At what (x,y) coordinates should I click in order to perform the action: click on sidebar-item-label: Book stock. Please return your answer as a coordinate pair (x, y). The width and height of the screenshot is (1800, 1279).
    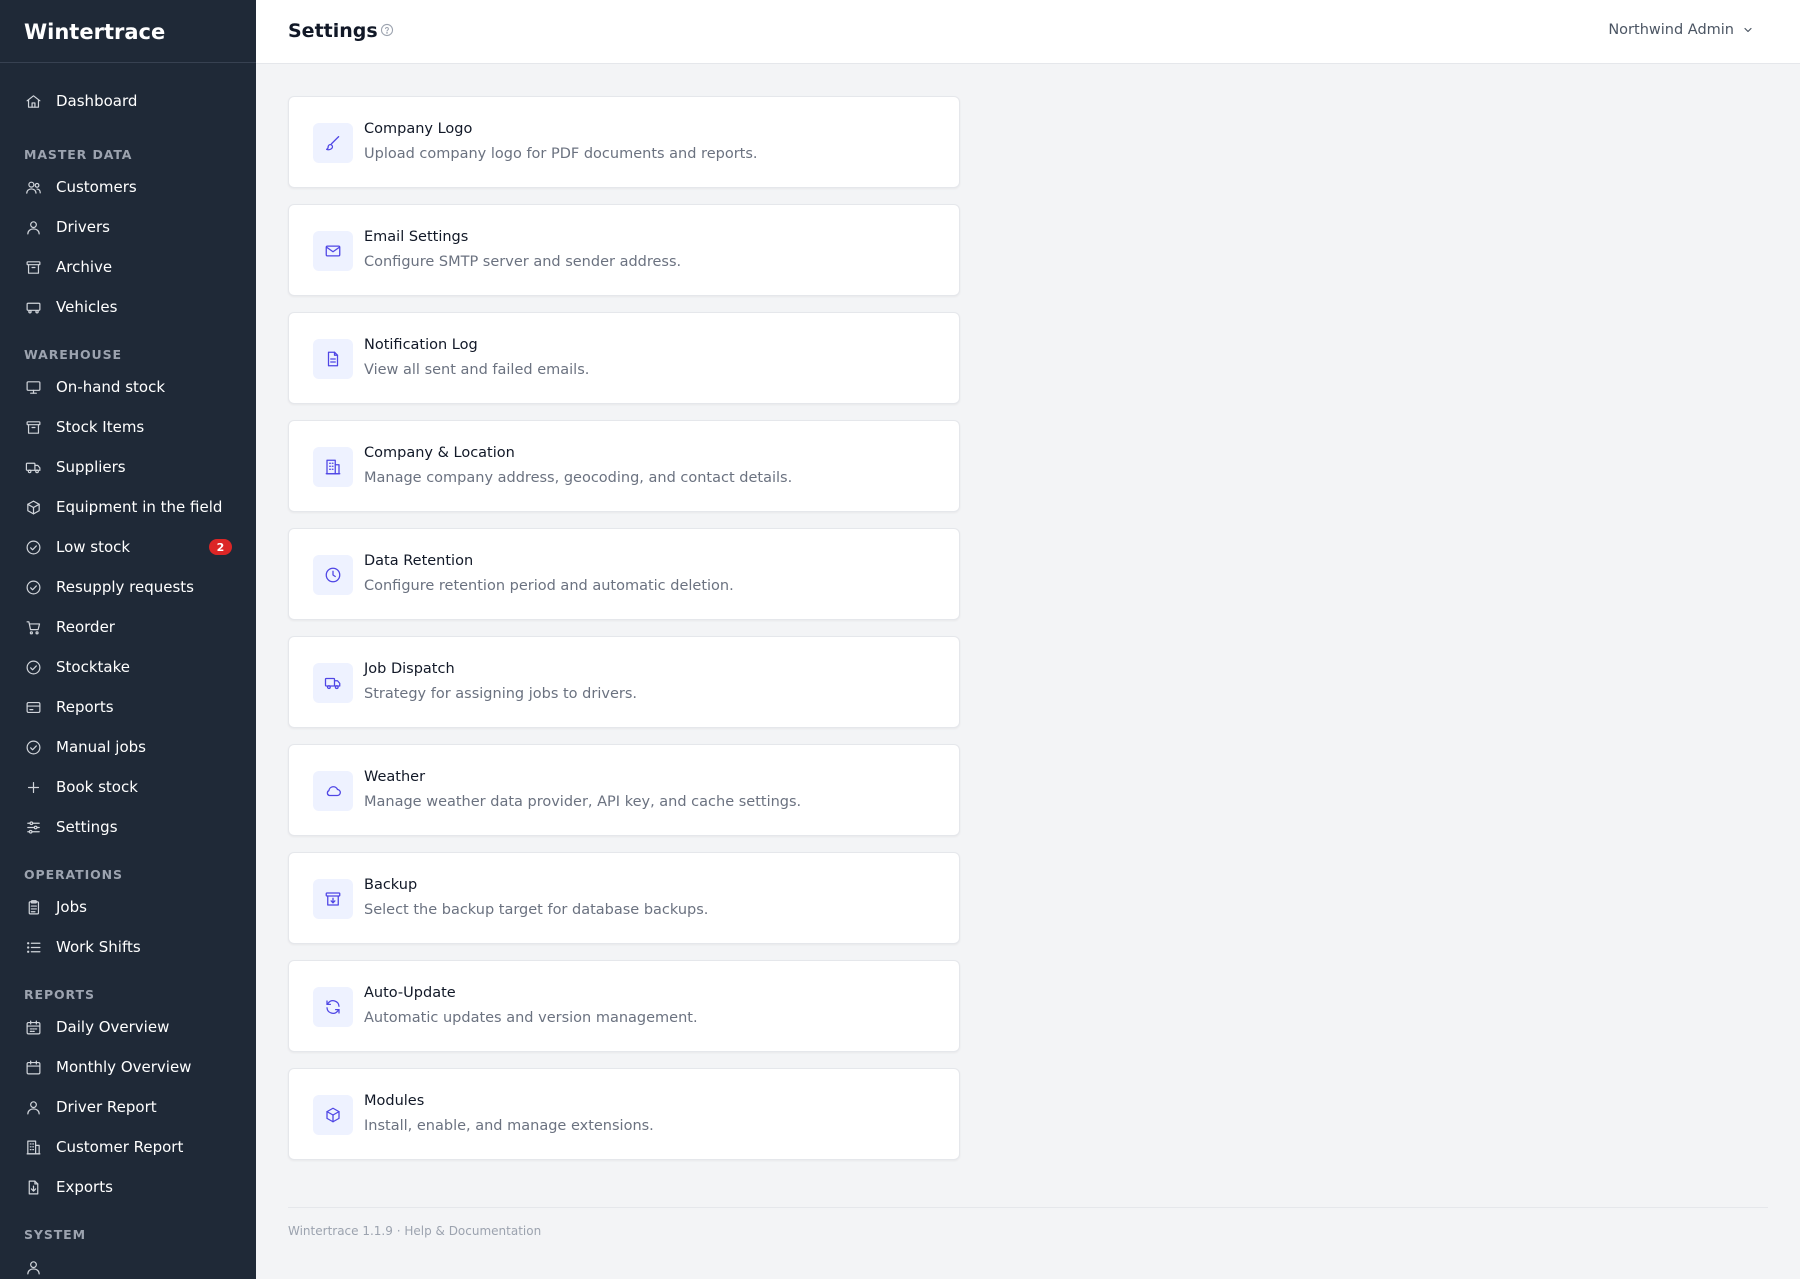
    Looking at the image, I should click on (97, 787).